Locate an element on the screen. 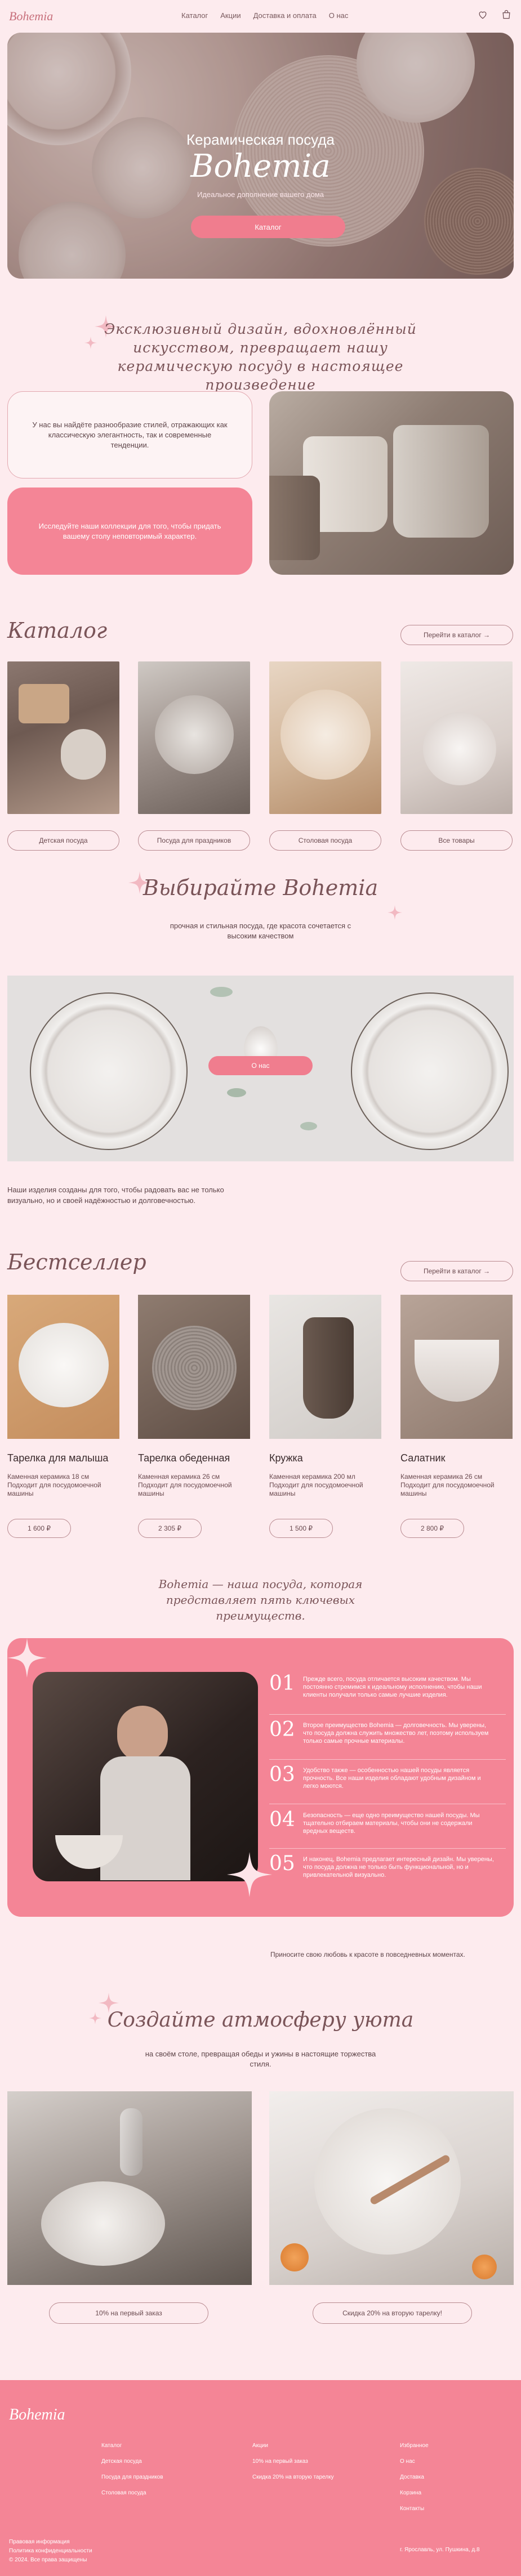 The height and width of the screenshot is (2576, 521). catalog-image-kids is located at coordinates (63, 737).